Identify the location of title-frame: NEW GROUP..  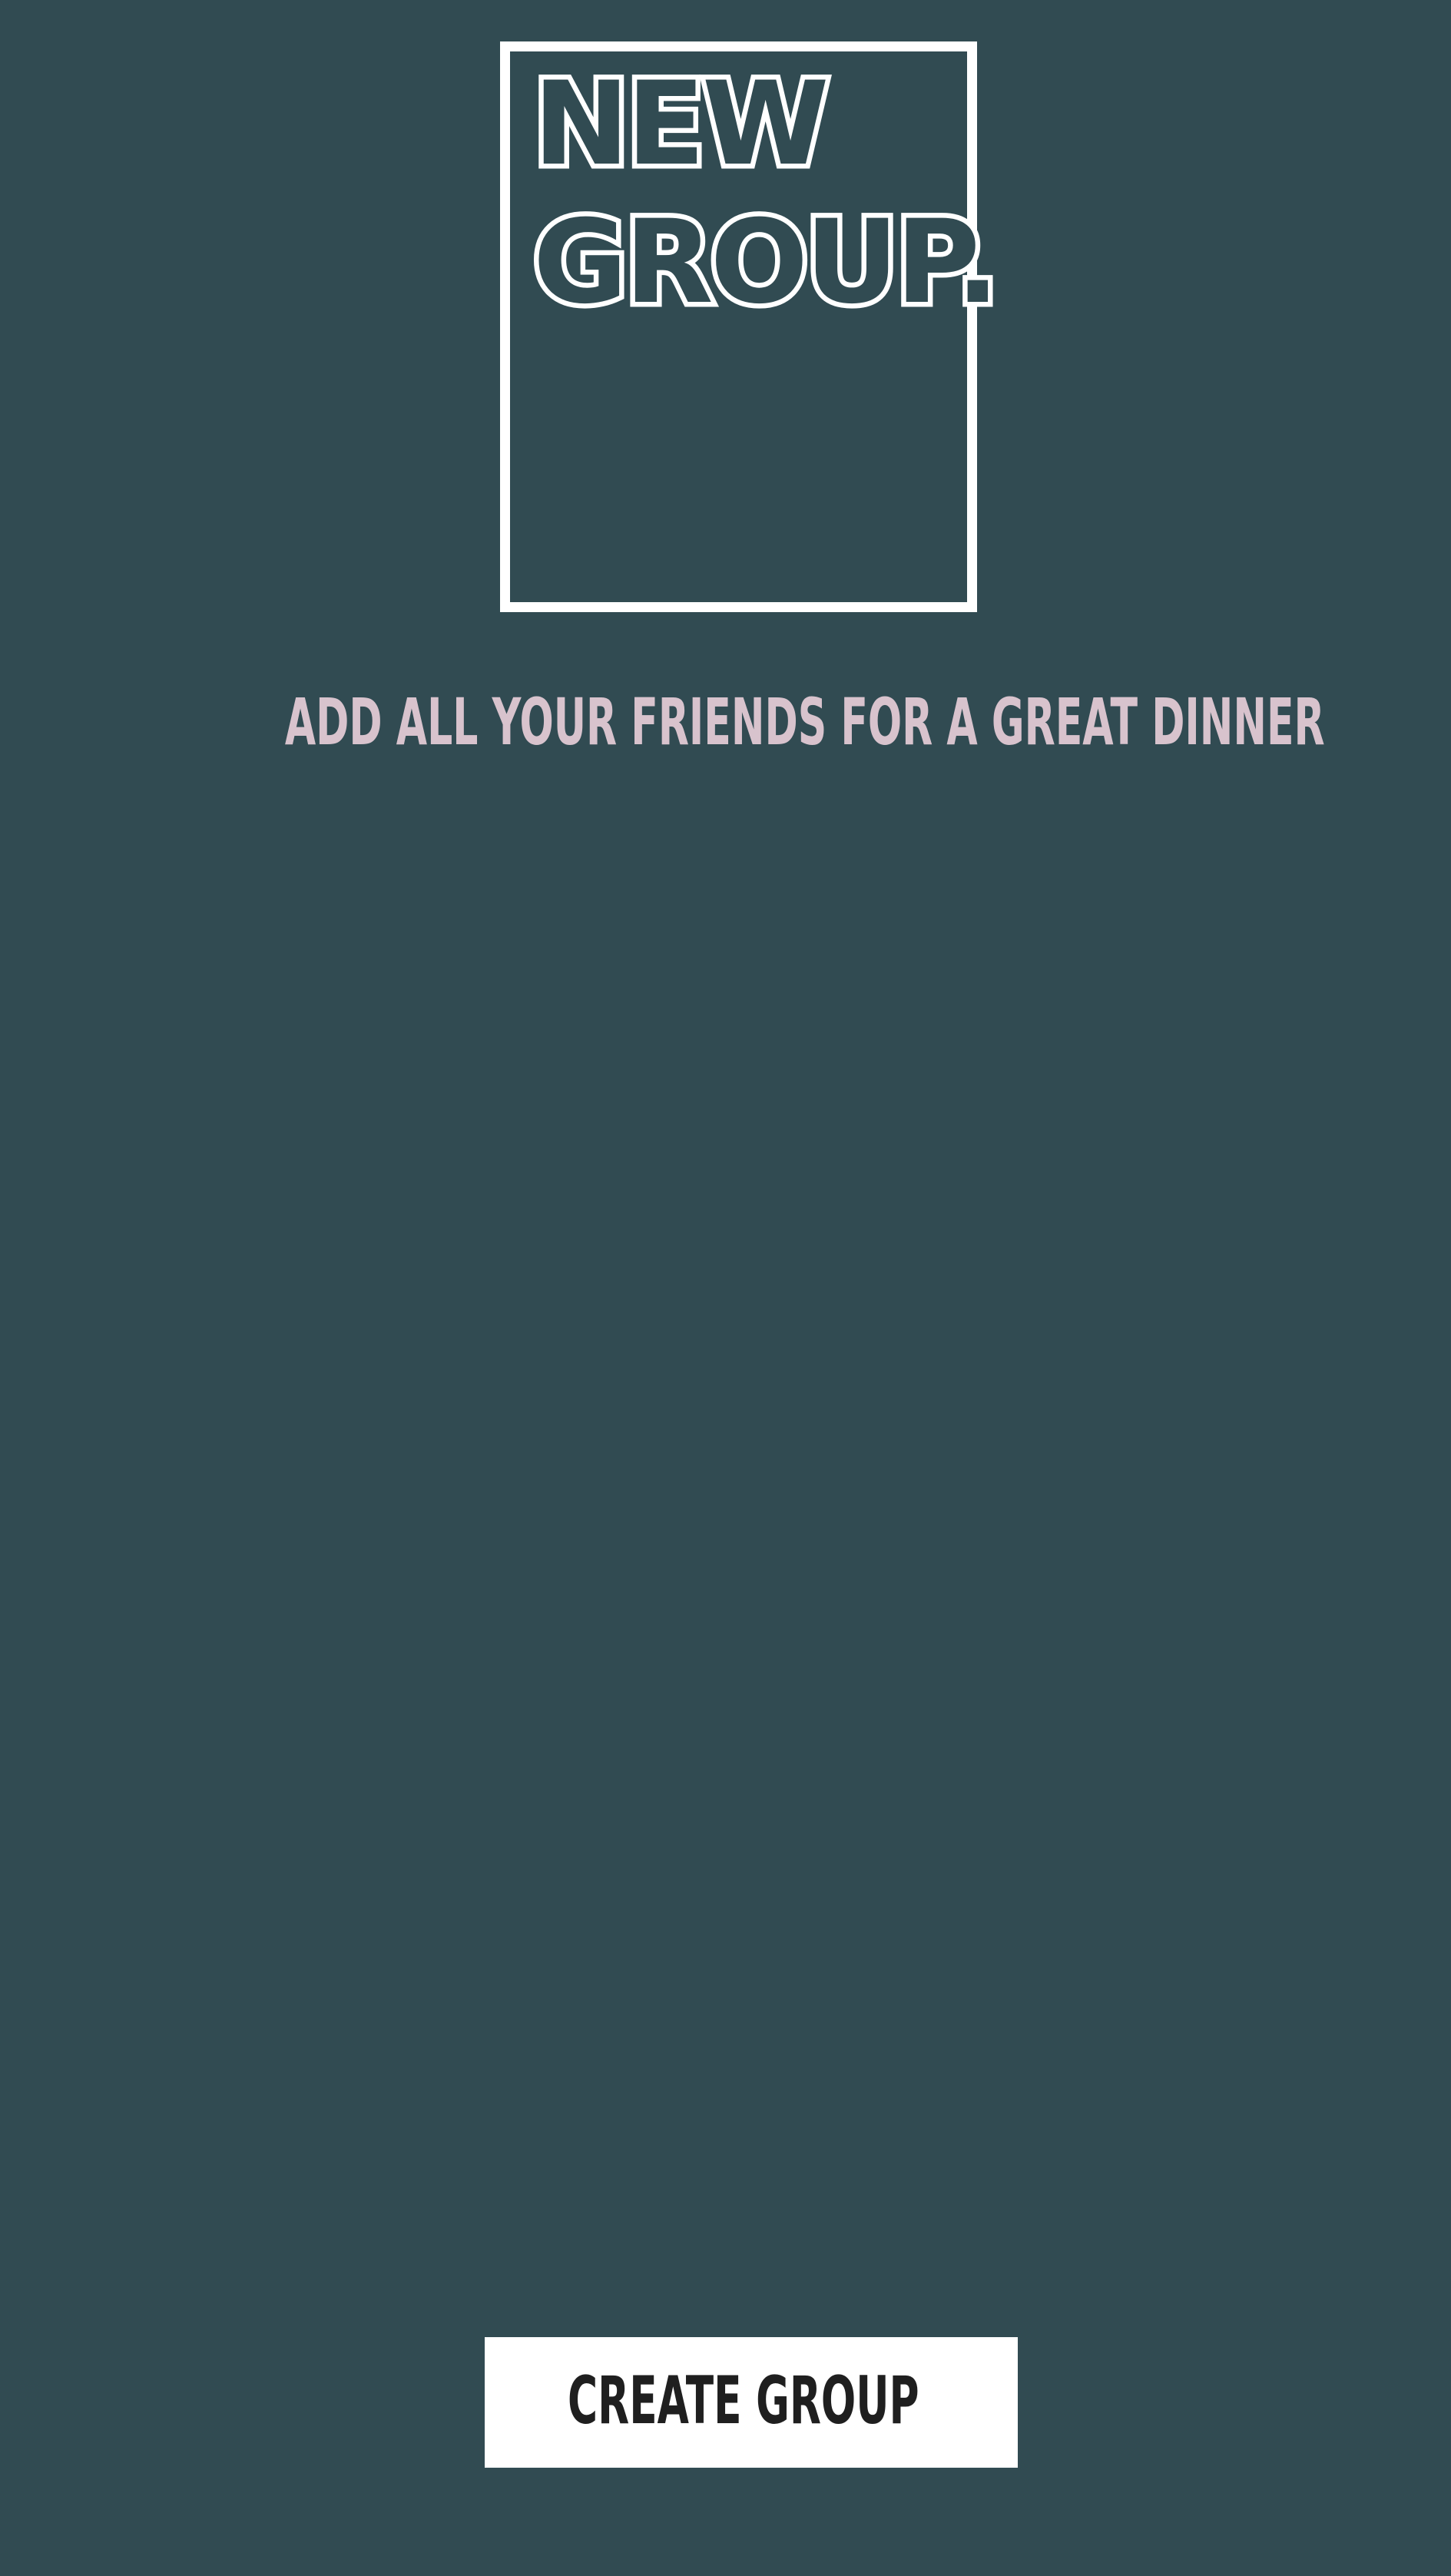
(752, 326).